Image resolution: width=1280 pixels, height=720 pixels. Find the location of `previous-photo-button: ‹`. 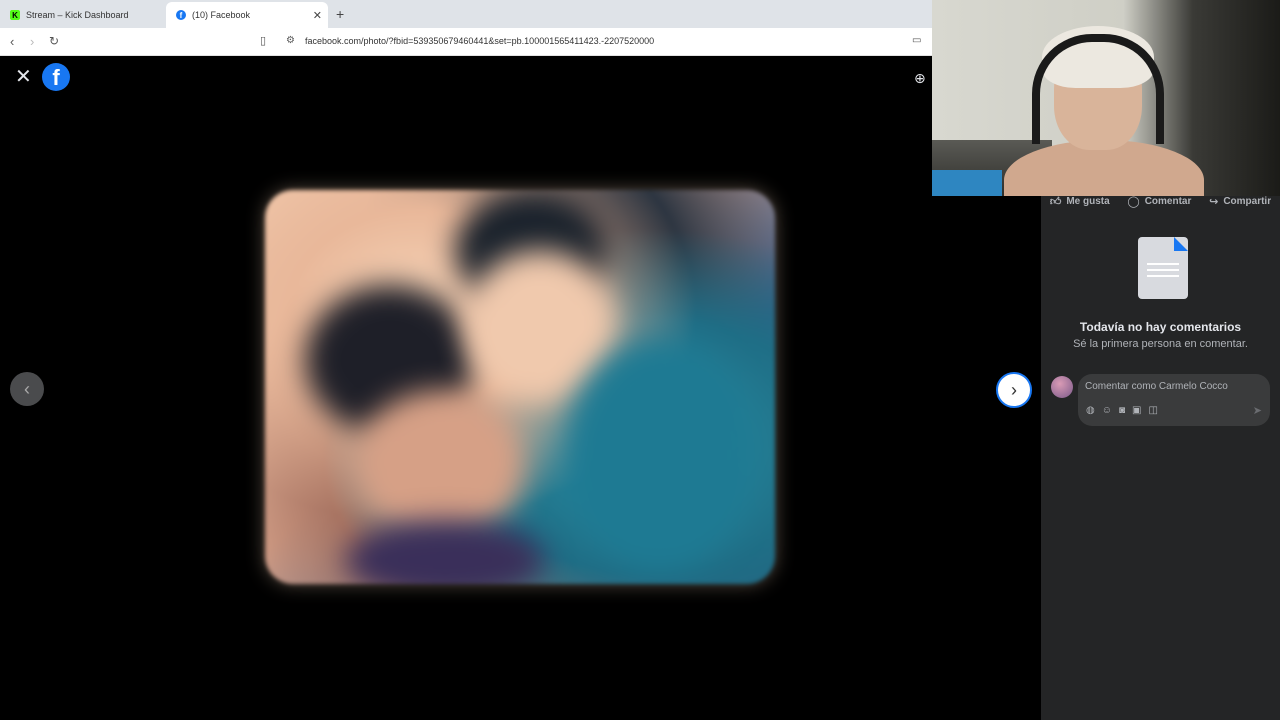

previous-photo-button: ‹ is located at coordinates (27, 389).